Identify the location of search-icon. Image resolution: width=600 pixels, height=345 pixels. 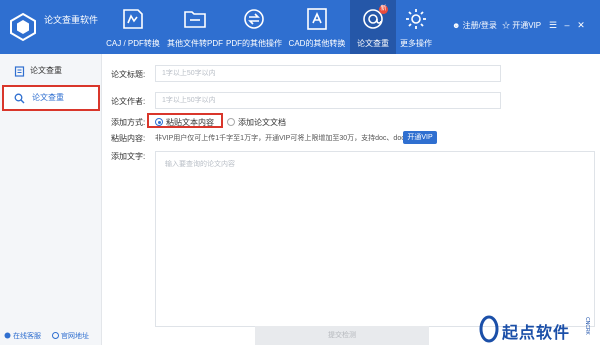
(19, 98).